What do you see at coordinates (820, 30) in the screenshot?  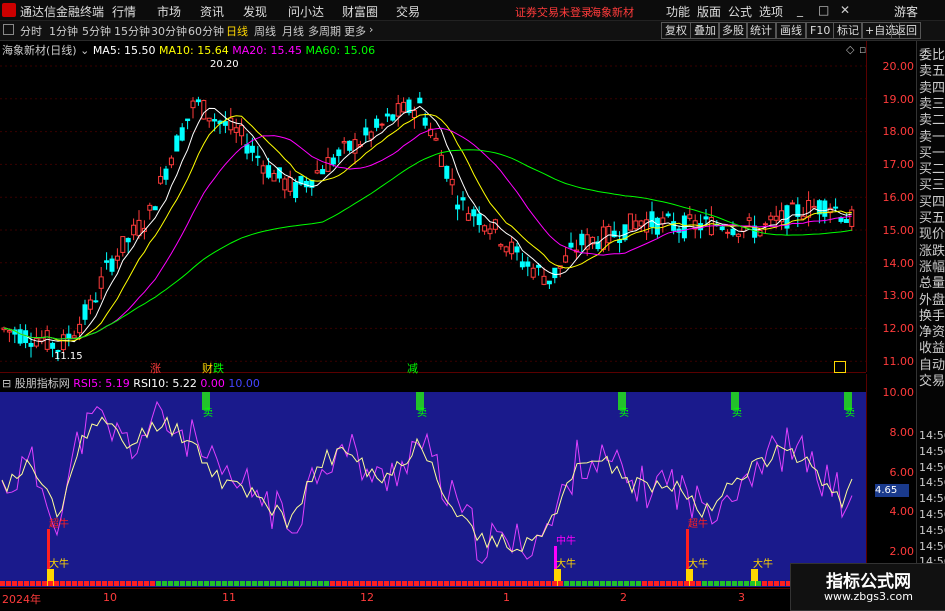 I see `f10-button: F10` at bounding box center [820, 30].